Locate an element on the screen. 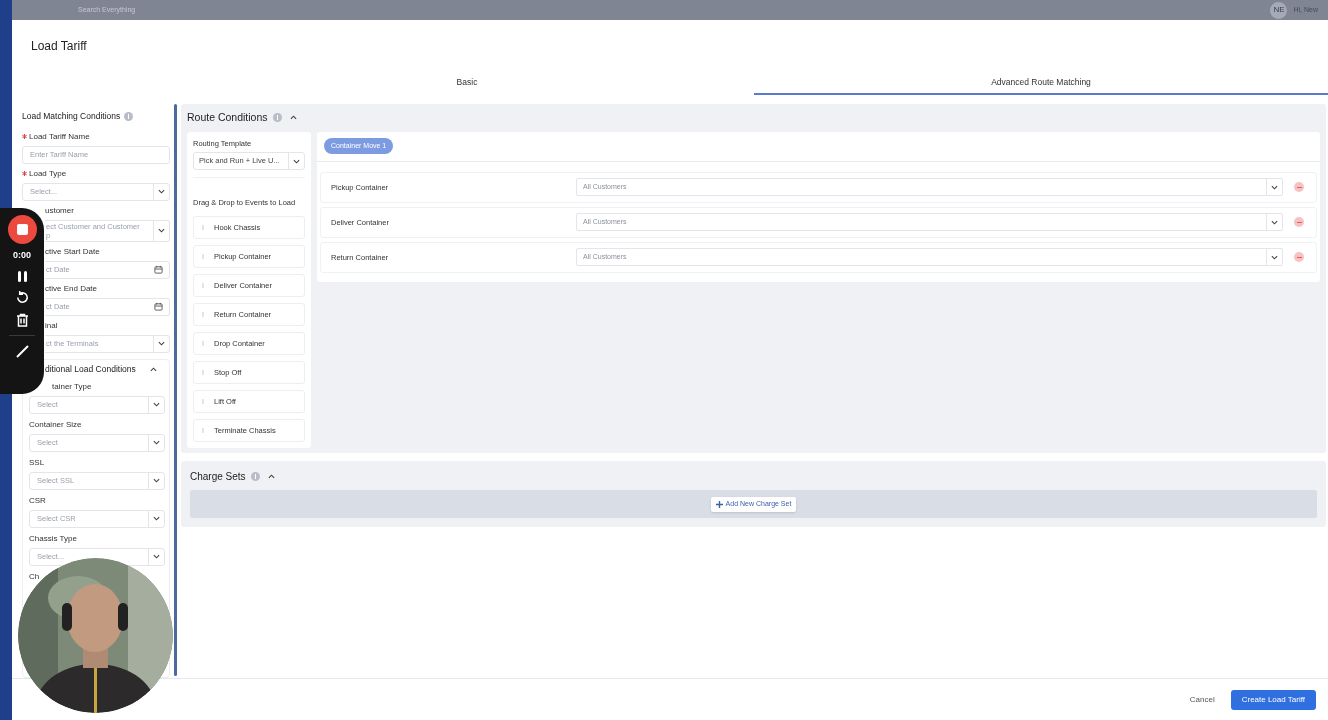 The height and width of the screenshot is (720, 1328). section-title: ditional Load Conditions is located at coordinates (90, 369).